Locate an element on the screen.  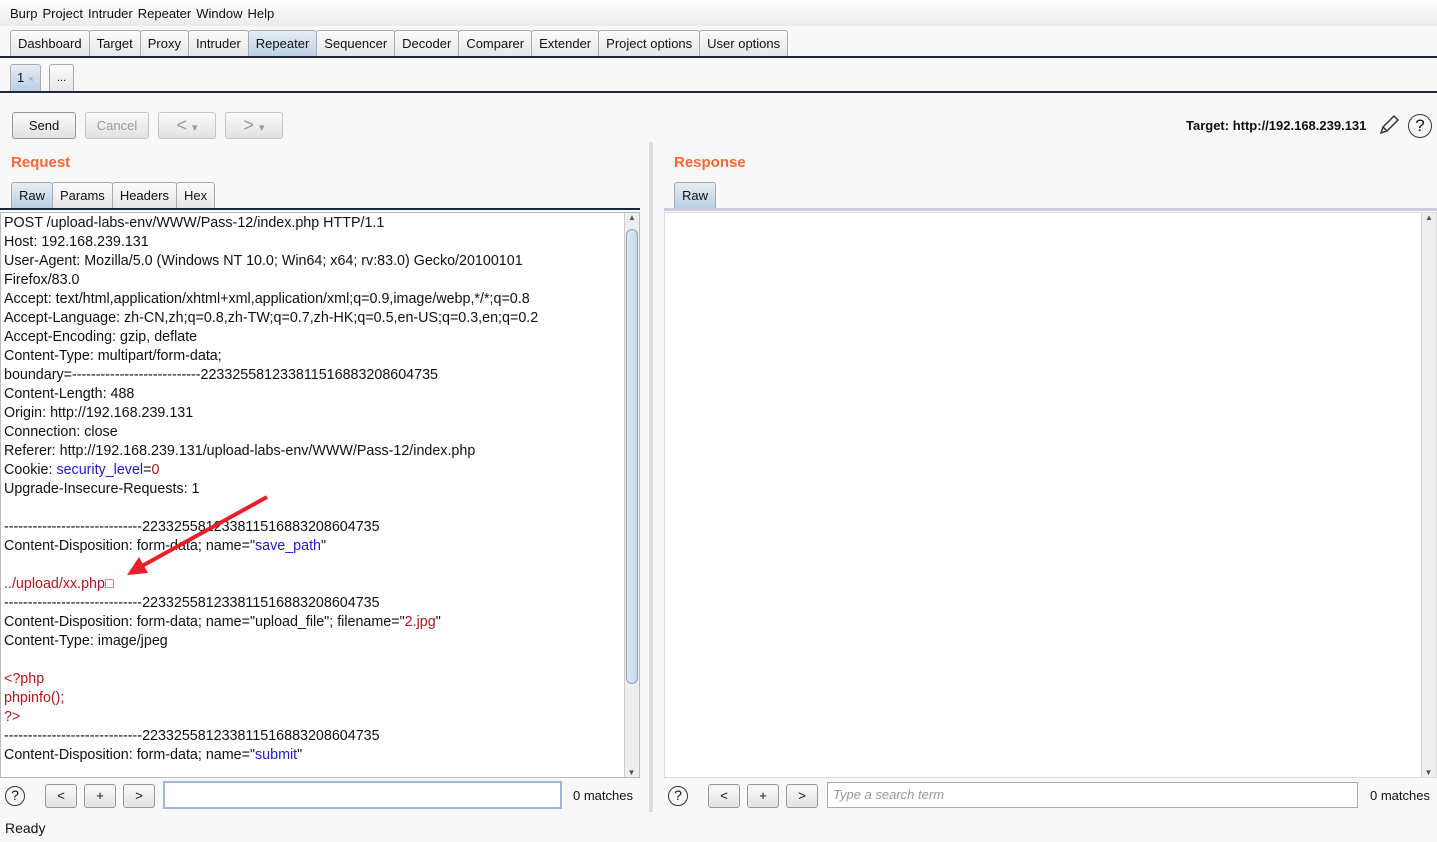
response-tab-raw: Raw is located at coordinates (695, 195).